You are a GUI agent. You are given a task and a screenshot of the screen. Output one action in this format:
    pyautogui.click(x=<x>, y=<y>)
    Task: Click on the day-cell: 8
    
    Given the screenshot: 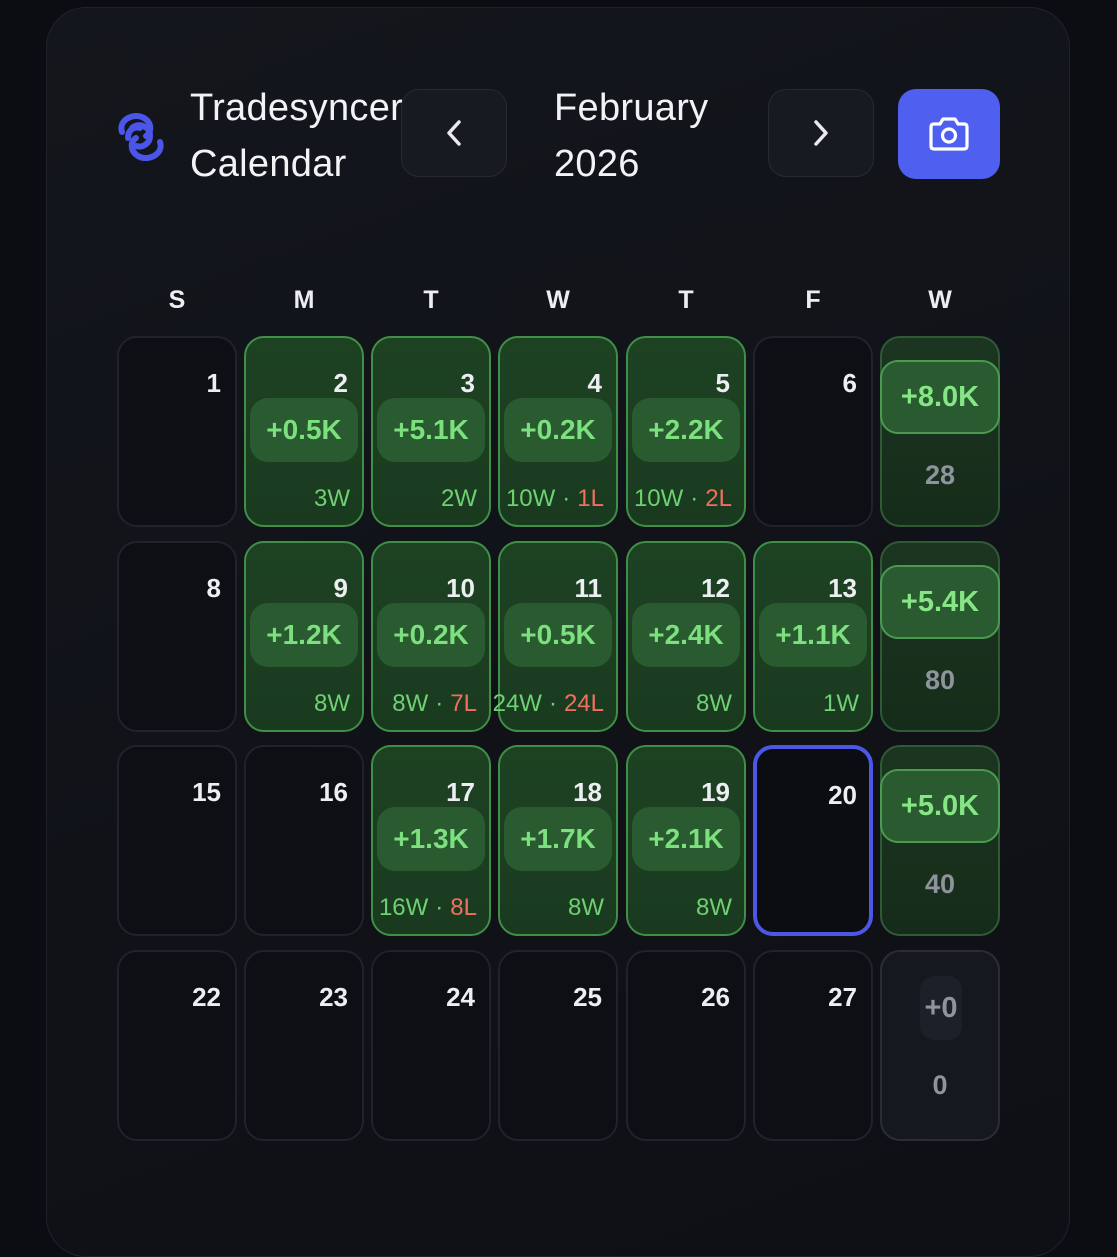 What is the action you would take?
    pyautogui.click(x=177, y=636)
    